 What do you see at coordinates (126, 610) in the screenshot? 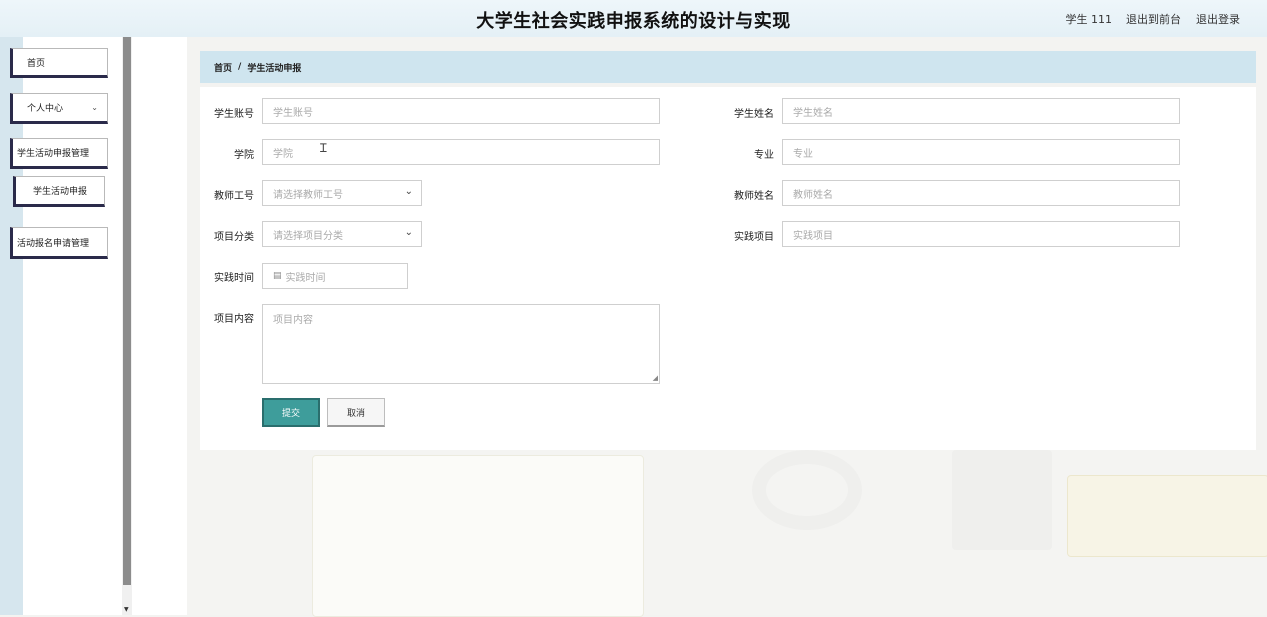
I see `scroll-down-arrow-icon: ▼` at bounding box center [126, 610].